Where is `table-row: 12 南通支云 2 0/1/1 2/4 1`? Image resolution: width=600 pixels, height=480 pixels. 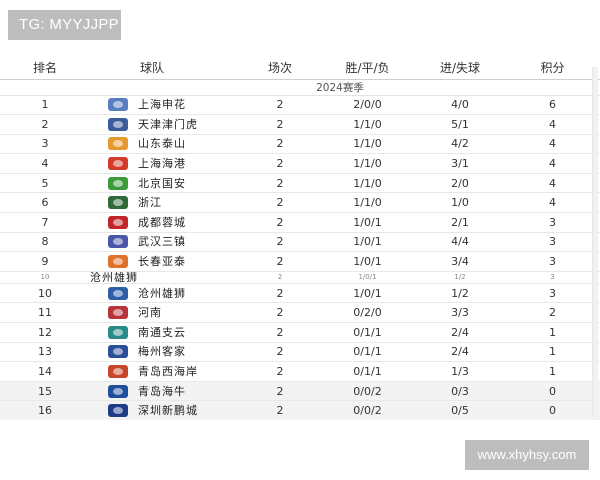
table-row: 12 南通支云 2 0/1/1 2/4 1 is located at coordinates (300, 332).